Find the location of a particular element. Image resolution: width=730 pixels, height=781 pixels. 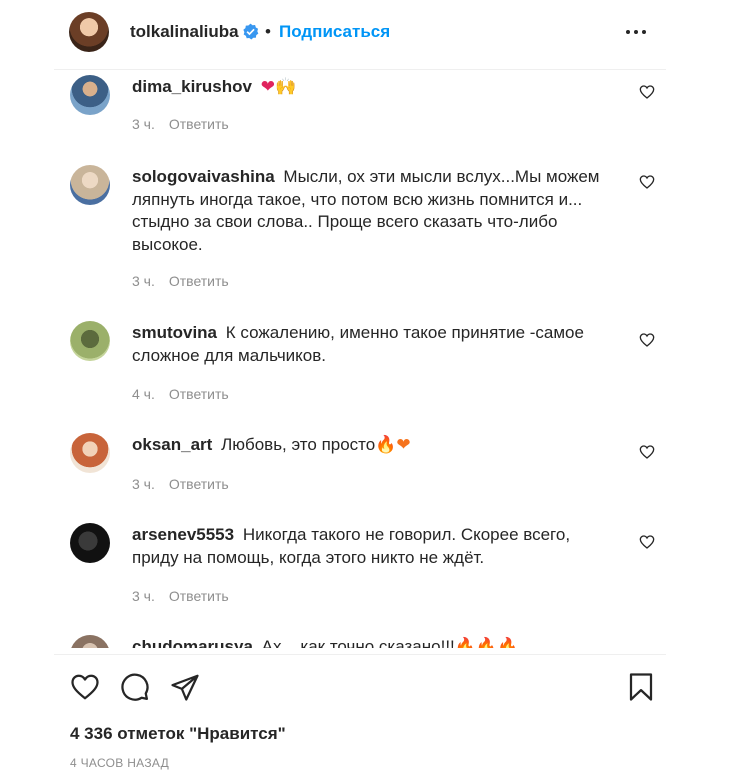

more-options-icon is located at coordinates (638, 32).